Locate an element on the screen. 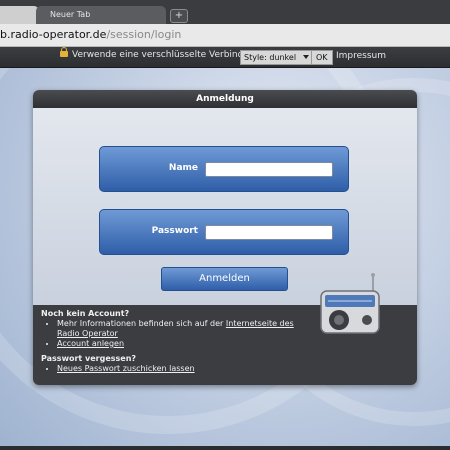 The height and width of the screenshot is (450, 450). radio-icon is located at coordinates (350, 303).